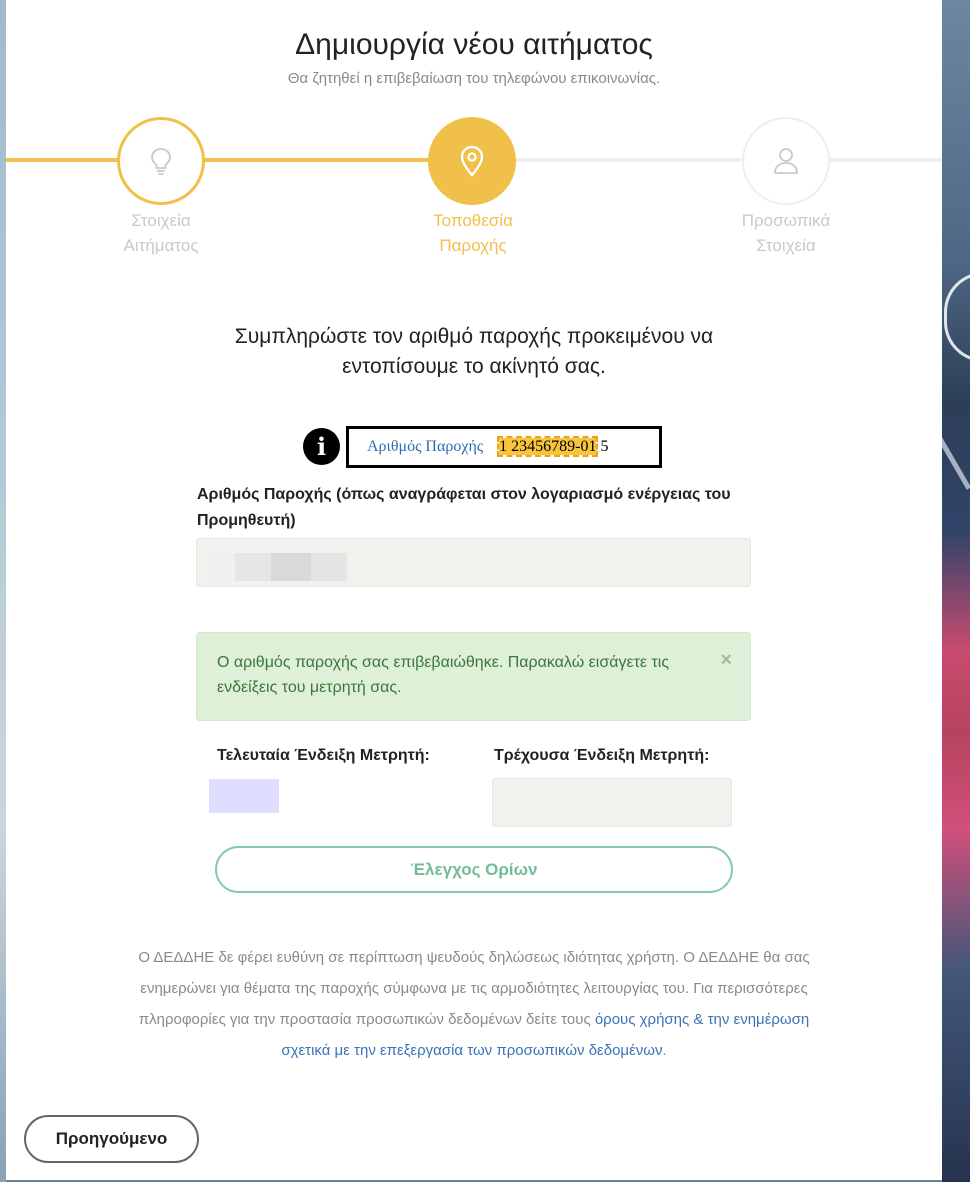 Image resolution: width=970 pixels, height=1182 pixels. What do you see at coordinates (321, 446) in the screenshot?
I see `info-icon: i` at bounding box center [321, 446].